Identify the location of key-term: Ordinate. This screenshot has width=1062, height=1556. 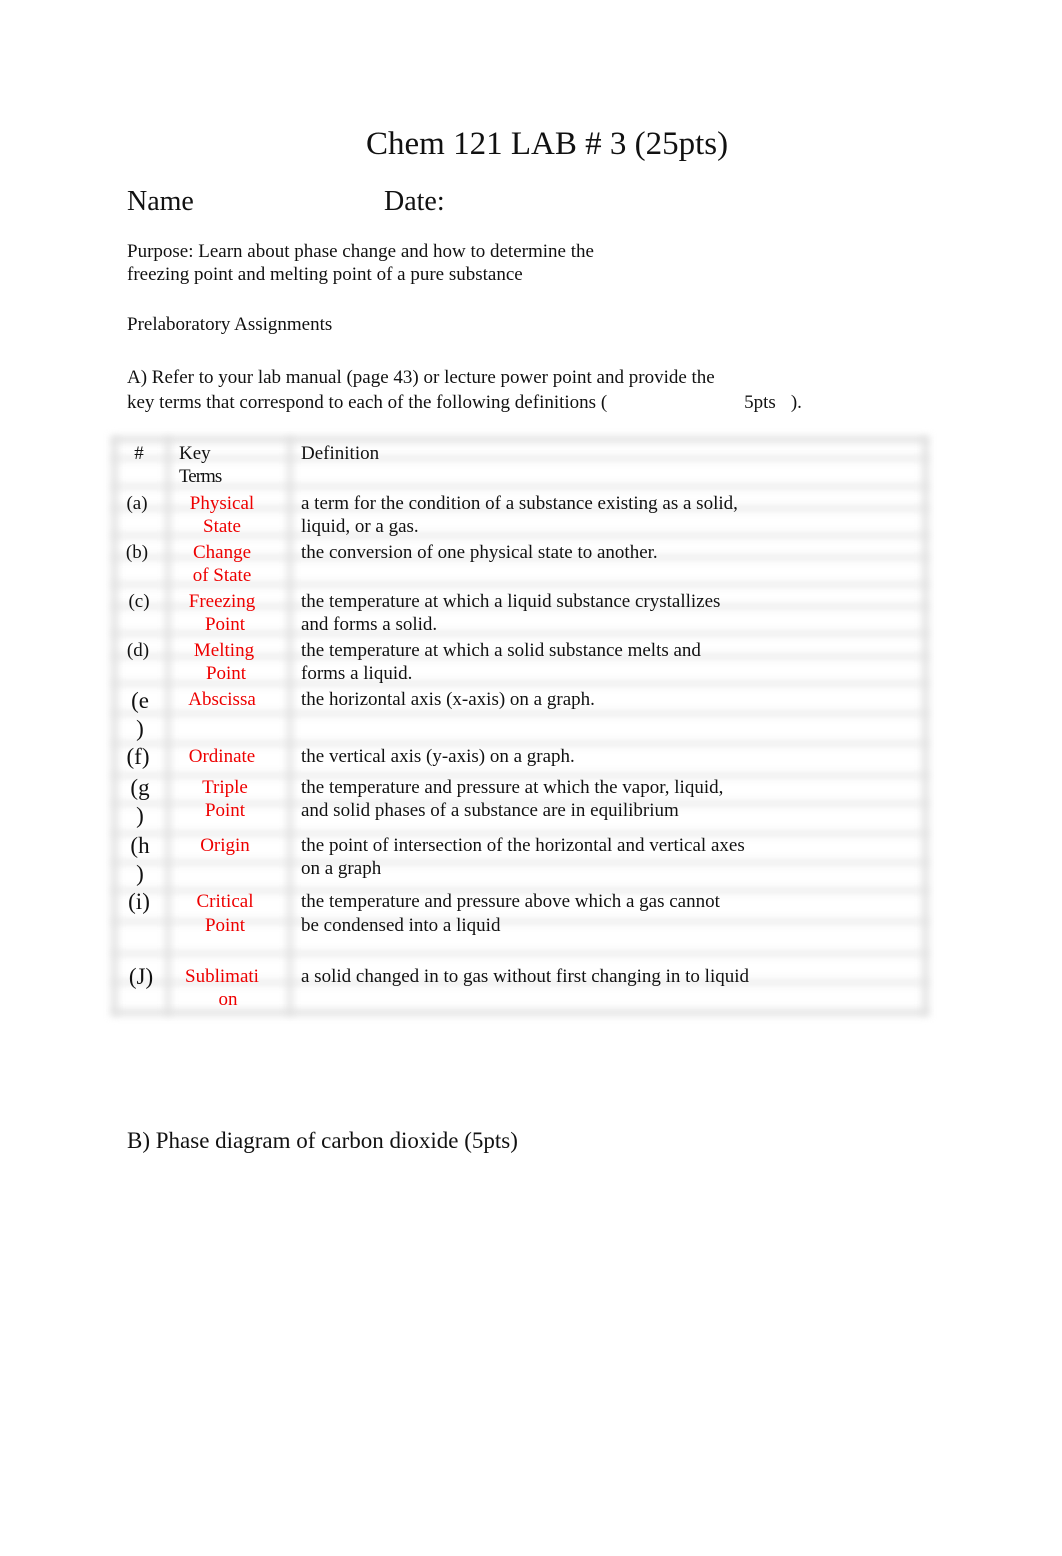
(222, 756).